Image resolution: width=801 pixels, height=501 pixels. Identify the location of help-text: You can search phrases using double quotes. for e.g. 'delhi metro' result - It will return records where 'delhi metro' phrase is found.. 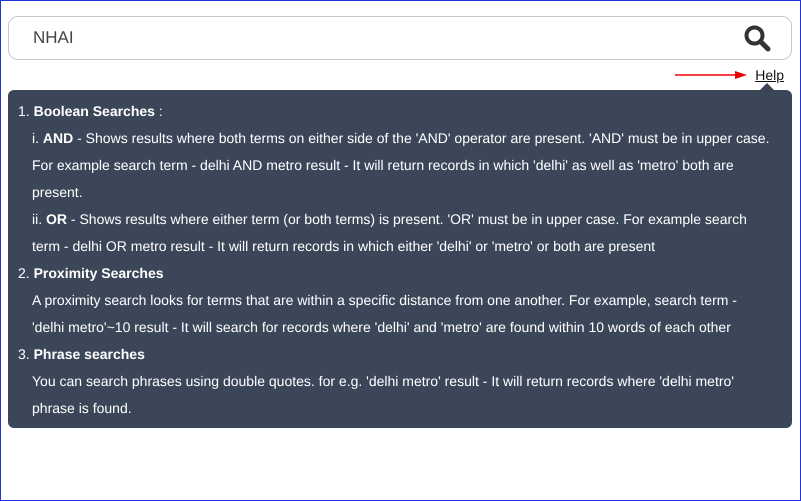
(383, 395).